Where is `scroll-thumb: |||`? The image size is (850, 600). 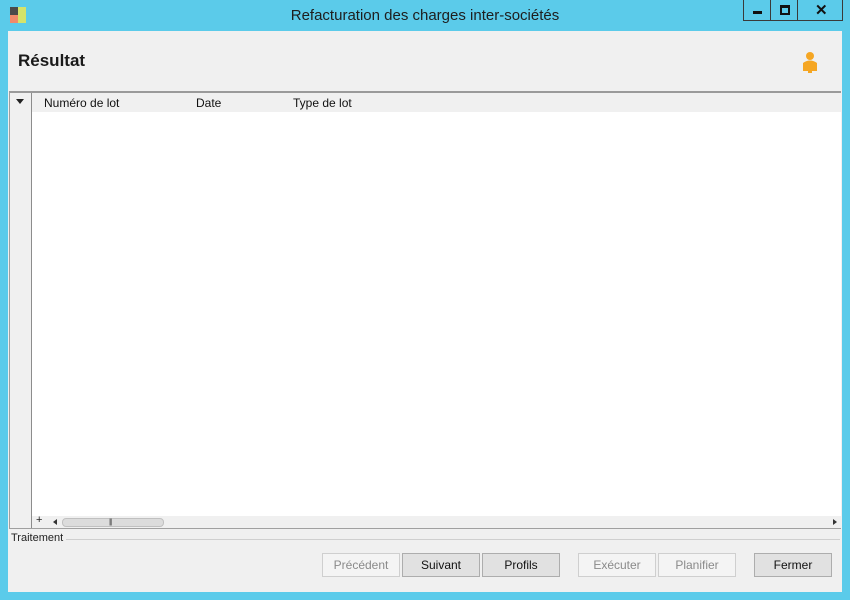 scroll-thumb: ||| is located at coordinates (113, 522).